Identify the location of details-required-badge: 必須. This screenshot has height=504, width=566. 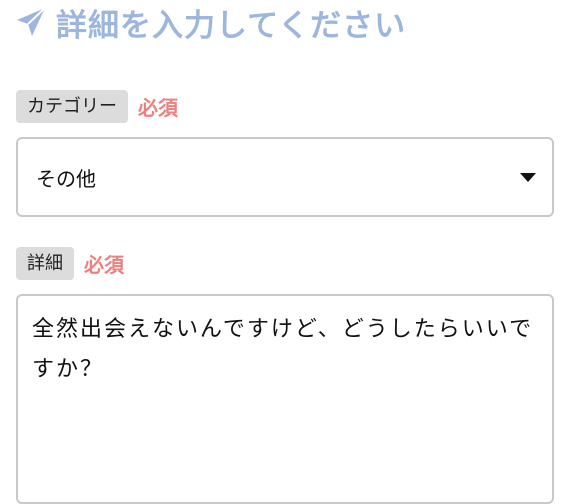
(104, 265).